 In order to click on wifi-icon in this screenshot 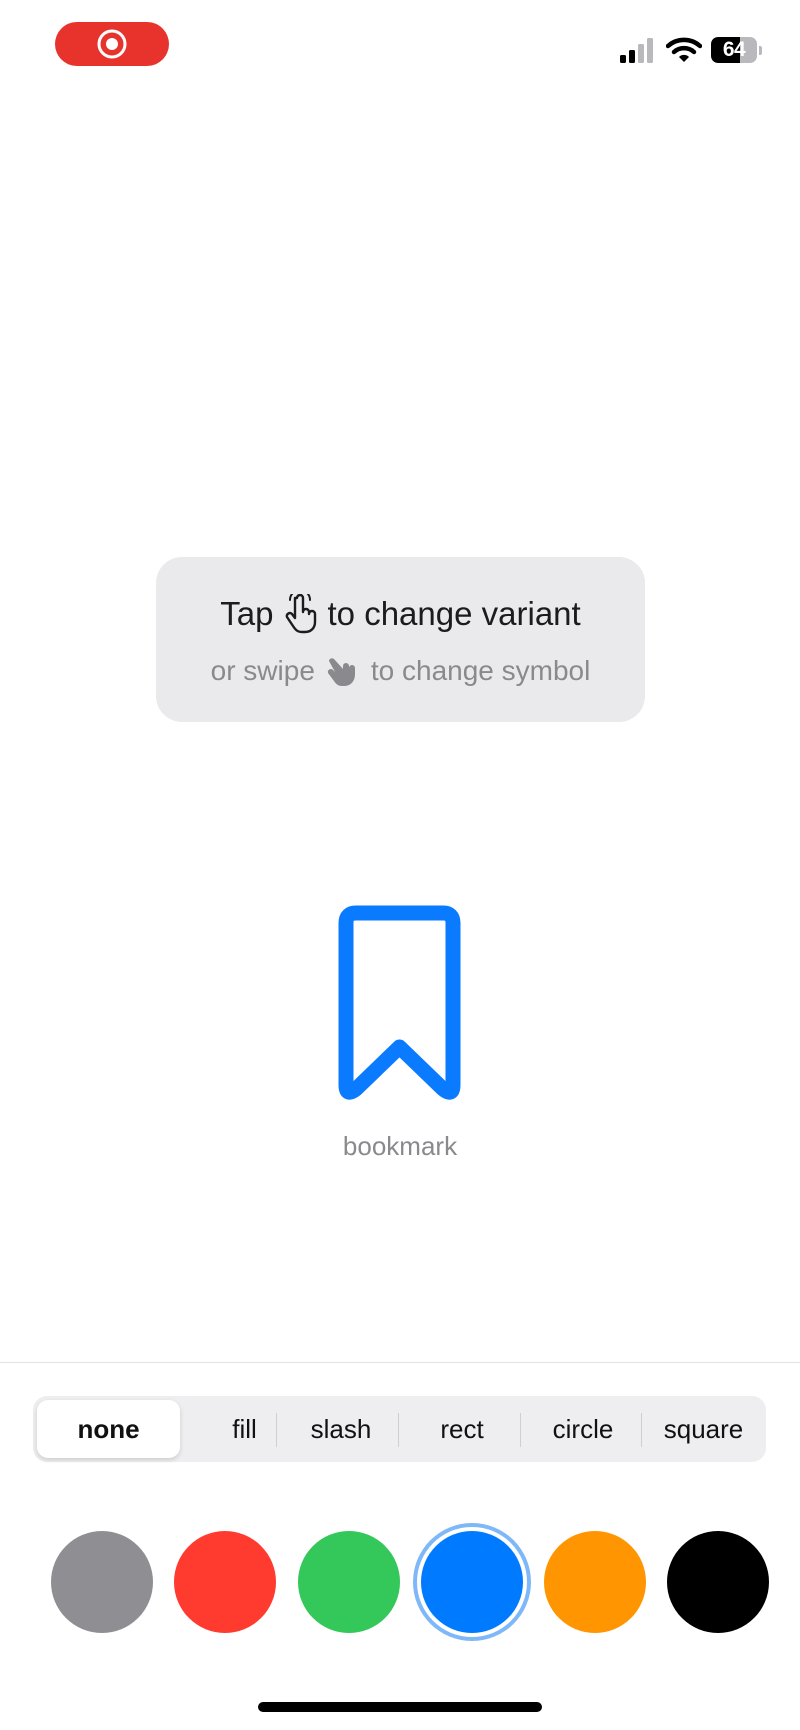, I will do `click(684, 49)`.